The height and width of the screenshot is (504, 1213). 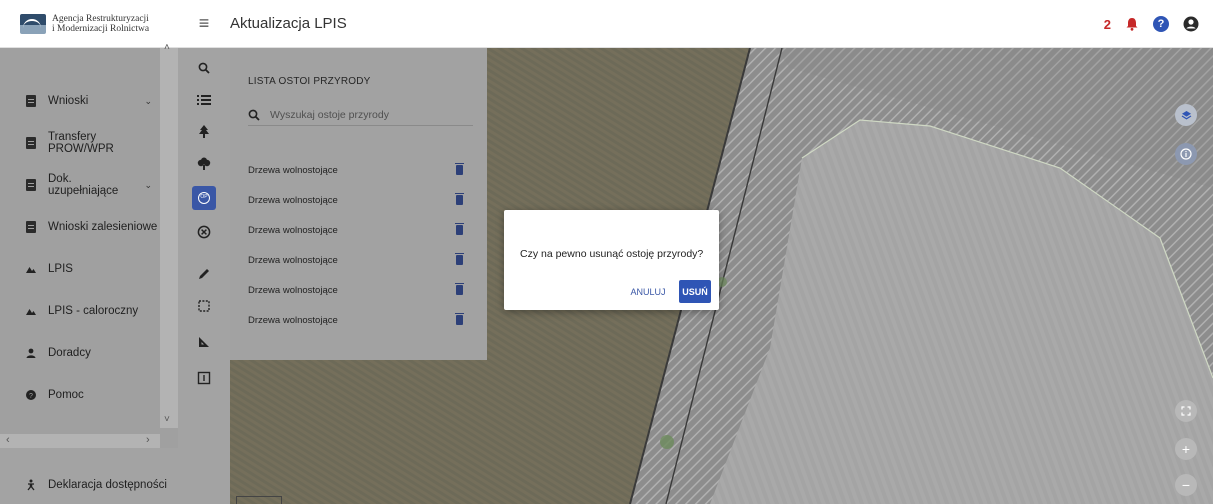 What do you see at coordinates (1161, 24) in the screenshot?
I see `help-icon: ?` at bounding box center [1161, 24].